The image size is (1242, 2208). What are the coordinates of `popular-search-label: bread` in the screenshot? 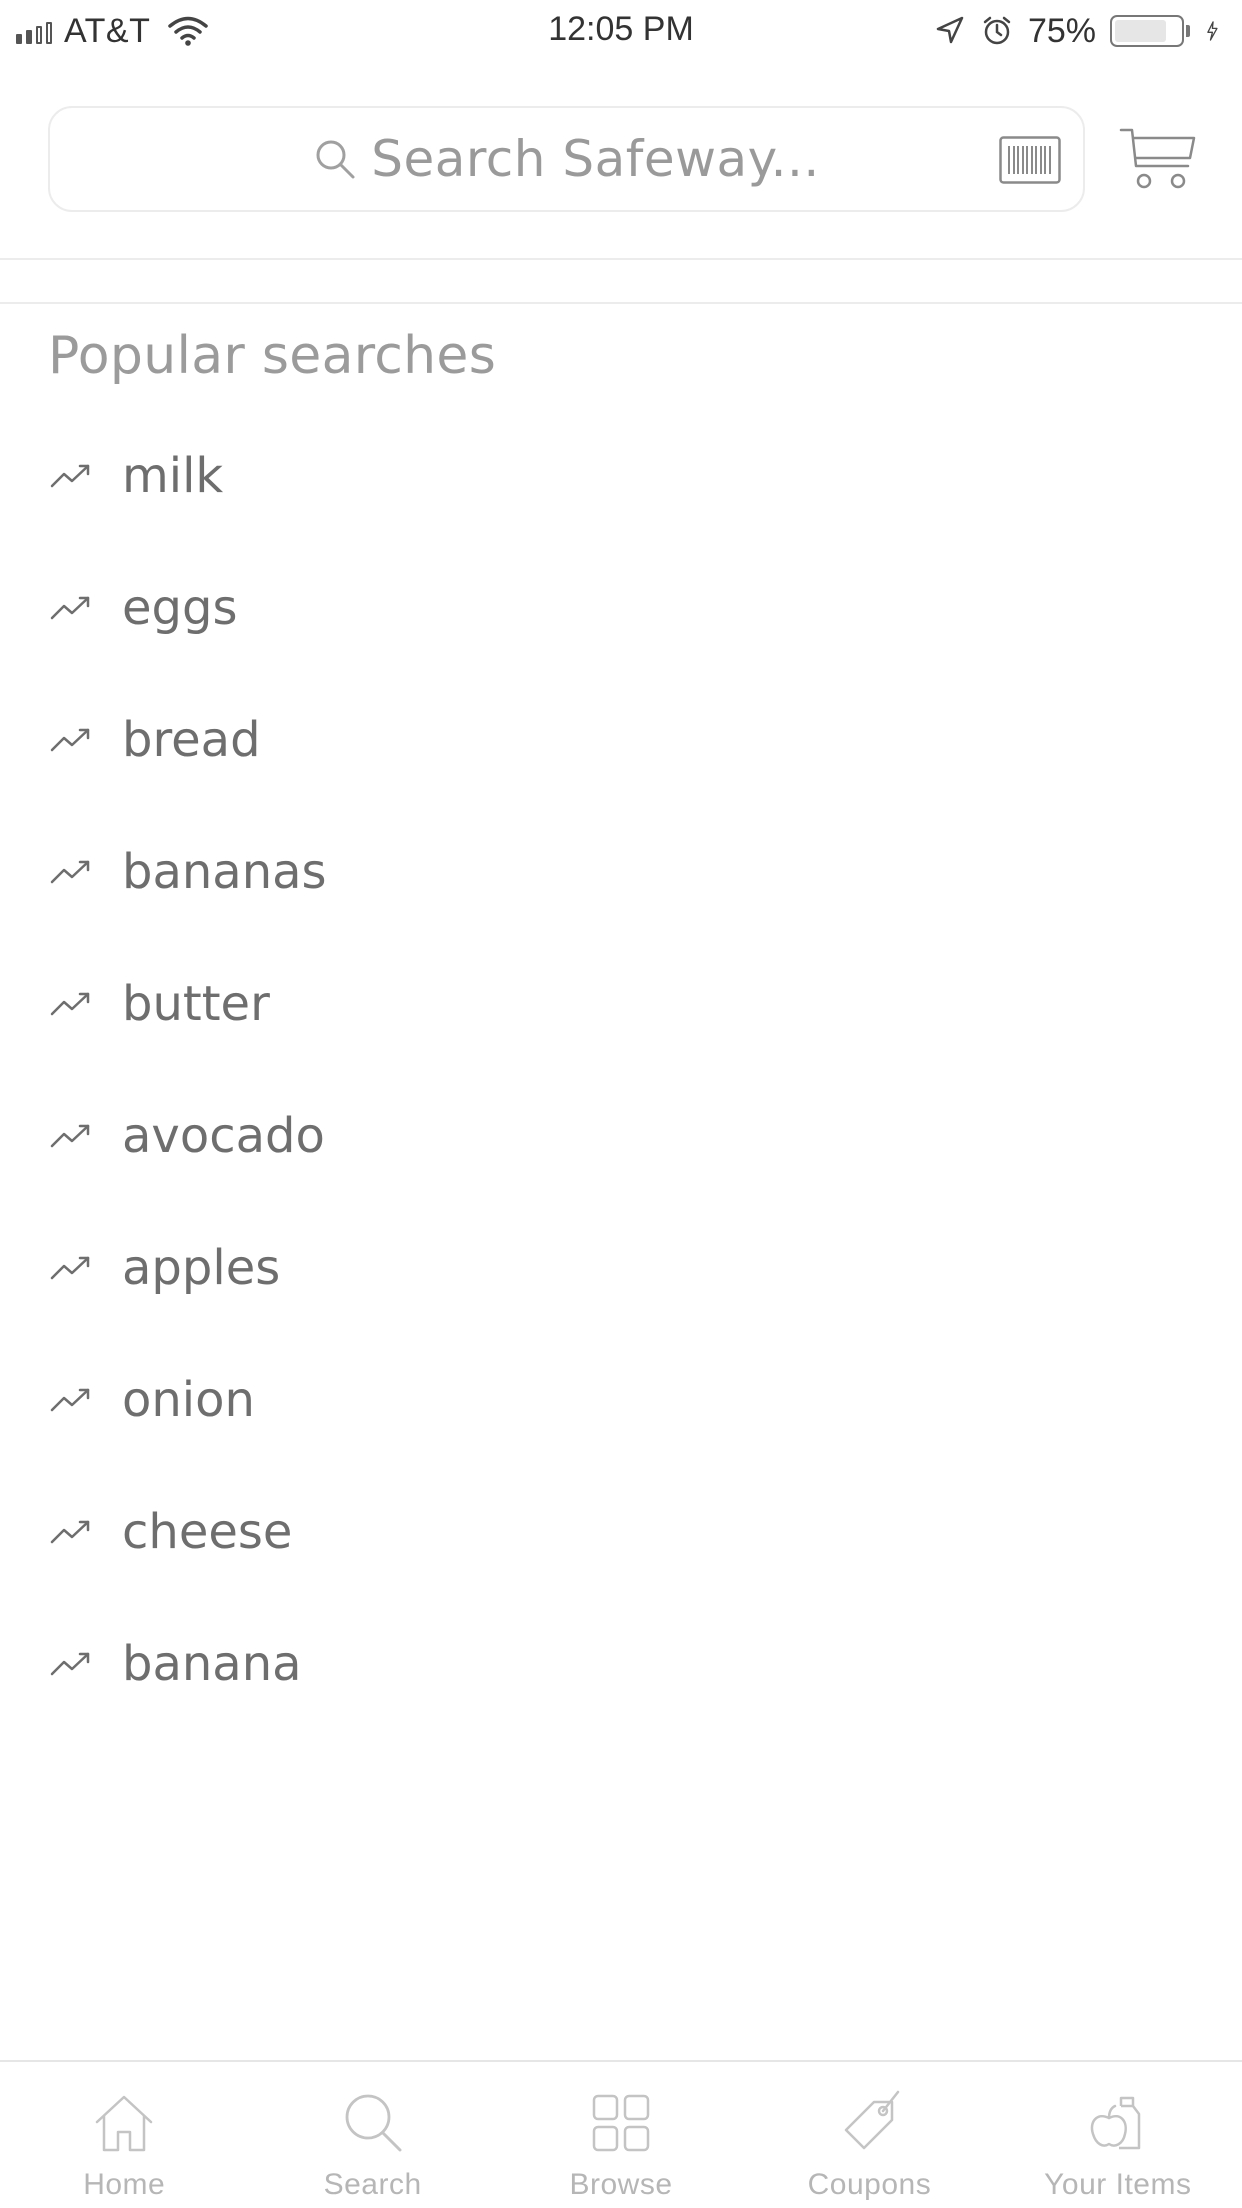 It's located at (191, 740).